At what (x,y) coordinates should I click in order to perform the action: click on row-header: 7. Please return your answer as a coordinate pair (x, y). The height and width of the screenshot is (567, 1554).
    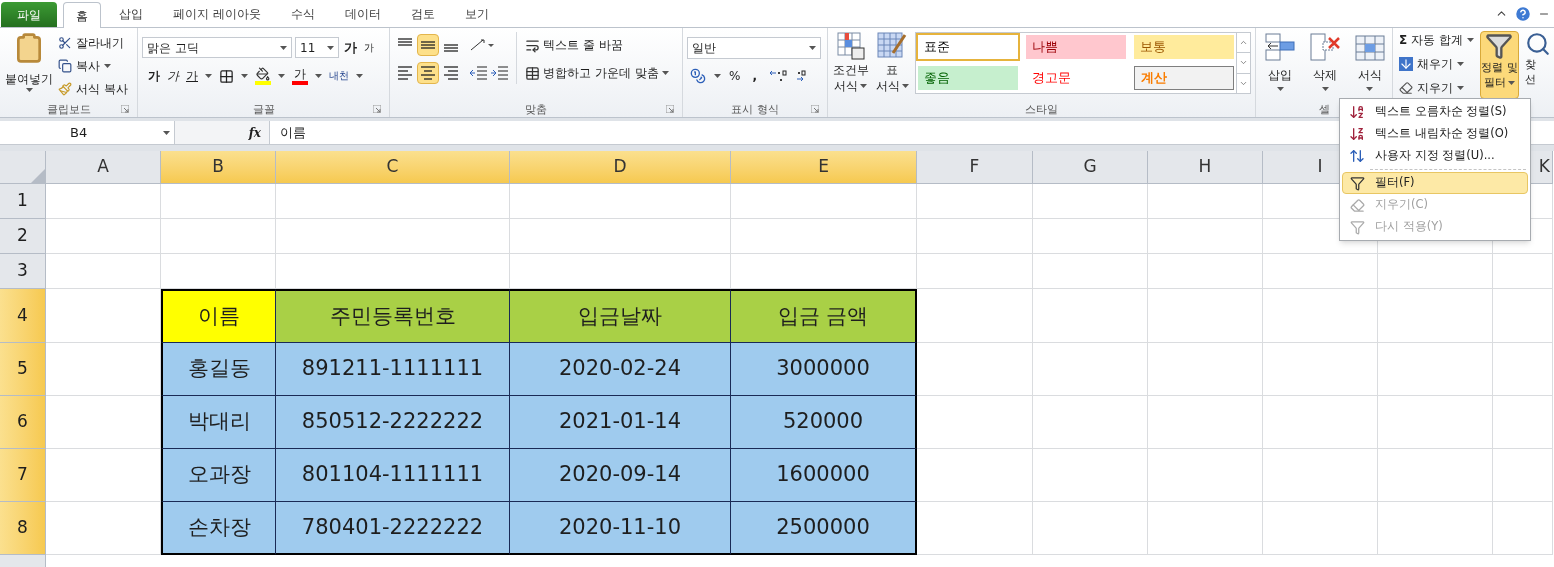
    Looking at the image, I should click on (23, 475).